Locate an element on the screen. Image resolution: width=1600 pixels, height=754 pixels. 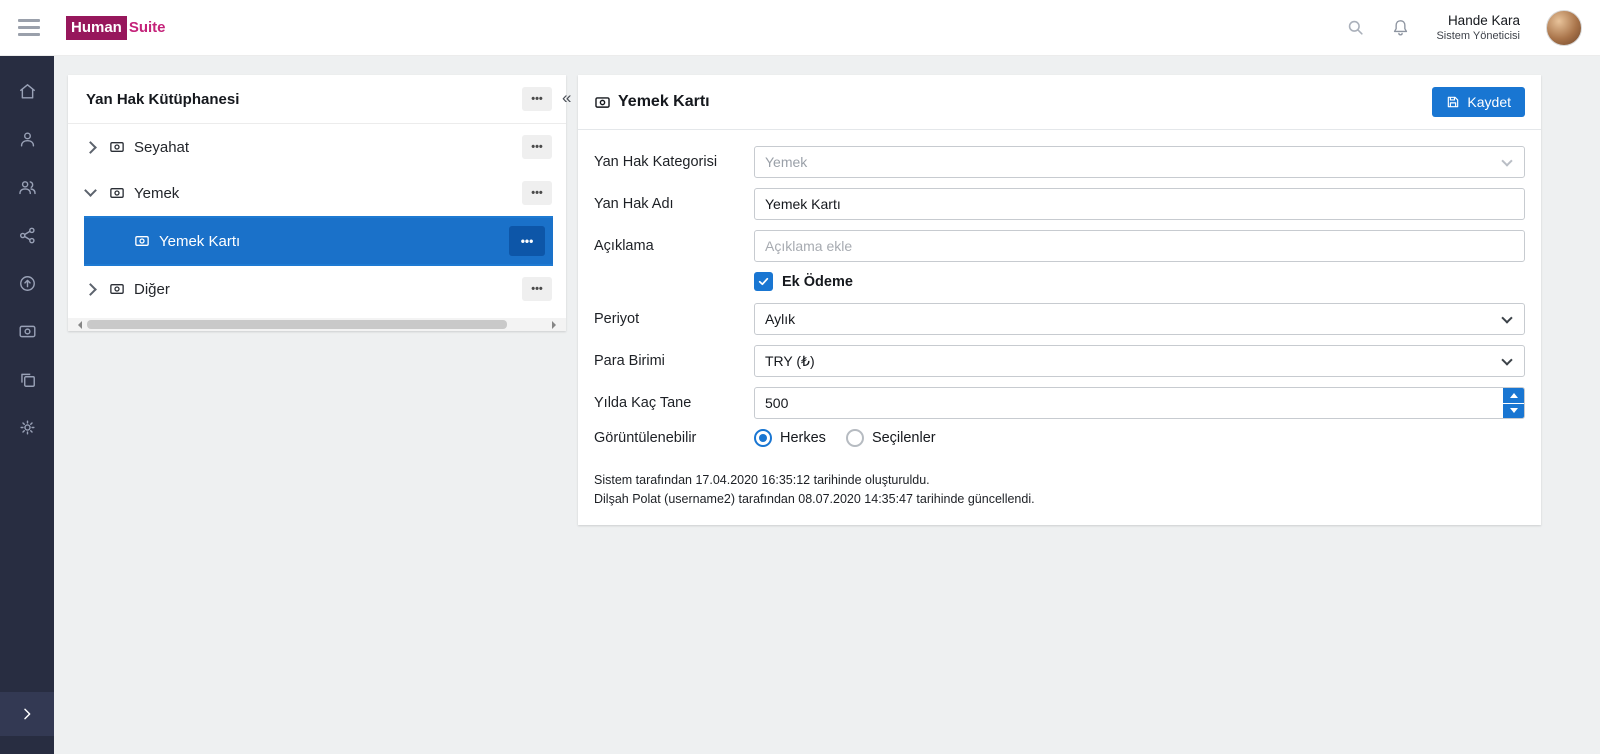
sidebar-item-organization is located at coordinates (27, 235).